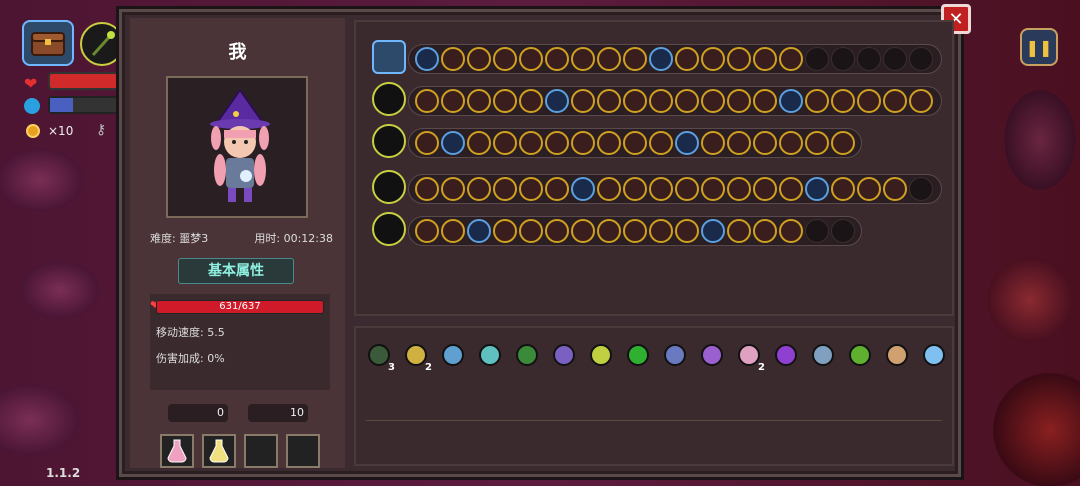 Image resolution: width=1080 pixels, height=486 pixels. What do you see at coordinates (490, 355) in the screenshot?
I see `slime-icon` at bounding box center [490, 355].